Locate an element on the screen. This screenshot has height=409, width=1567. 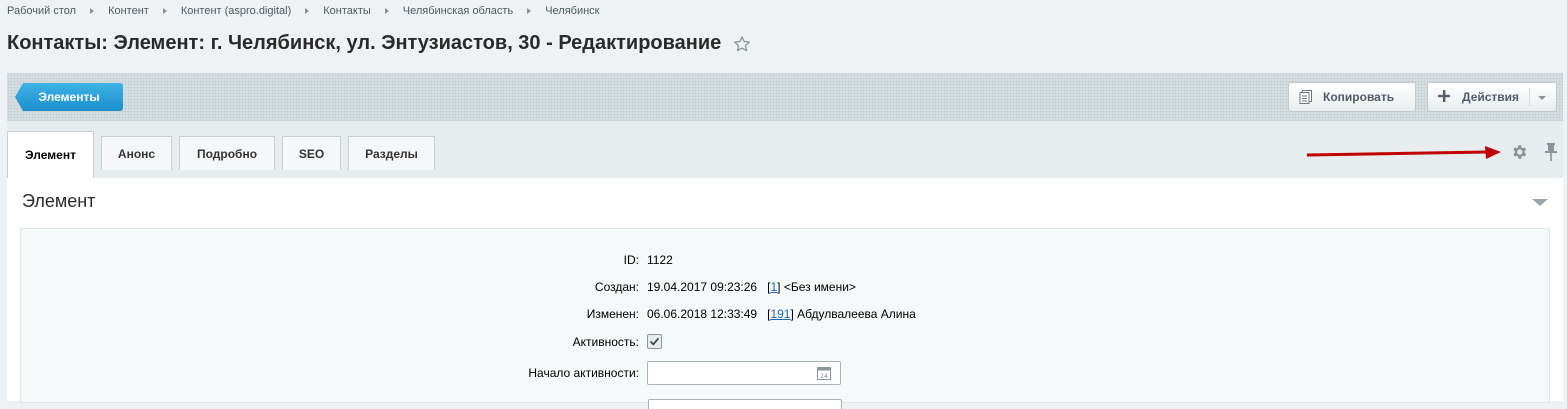
copy-button: Копировать is located at coordinates (1352, 97).